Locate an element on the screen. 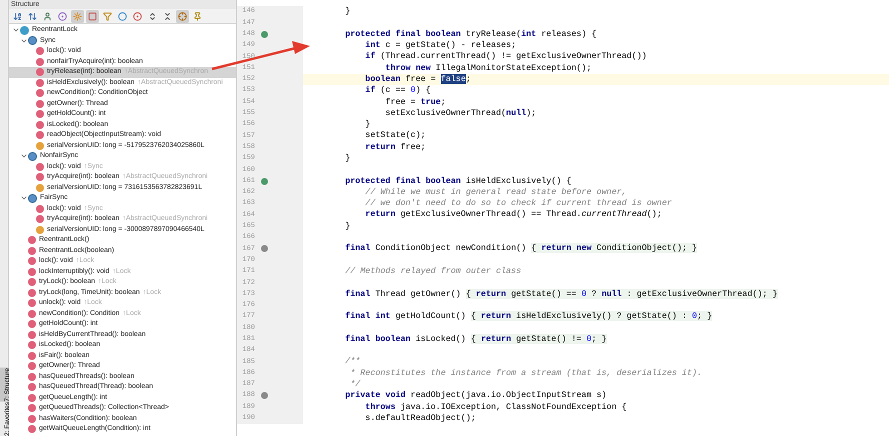 The image size is (889, 436). circle-icon is located at coordinates (122, 16).